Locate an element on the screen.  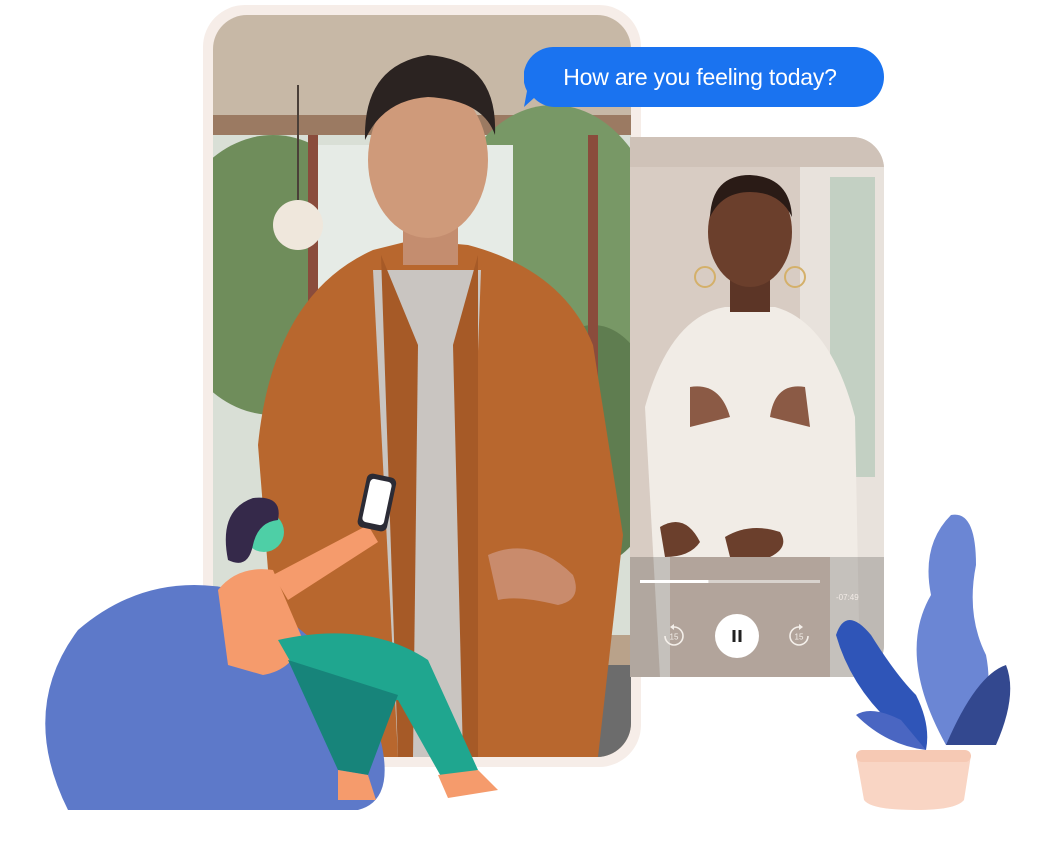
forward-seconds-label: 15 is located at coordinates (799, 637).